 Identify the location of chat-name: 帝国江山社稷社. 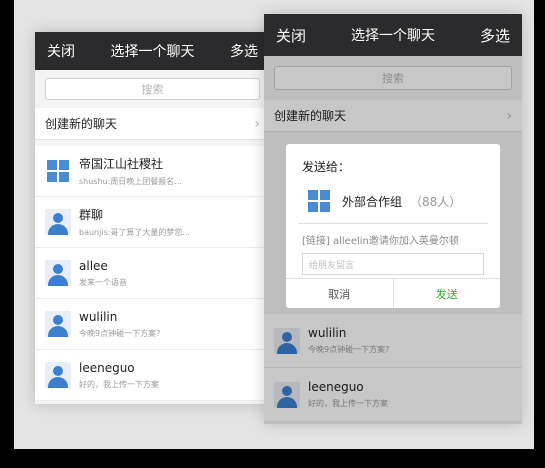
(121, 164).